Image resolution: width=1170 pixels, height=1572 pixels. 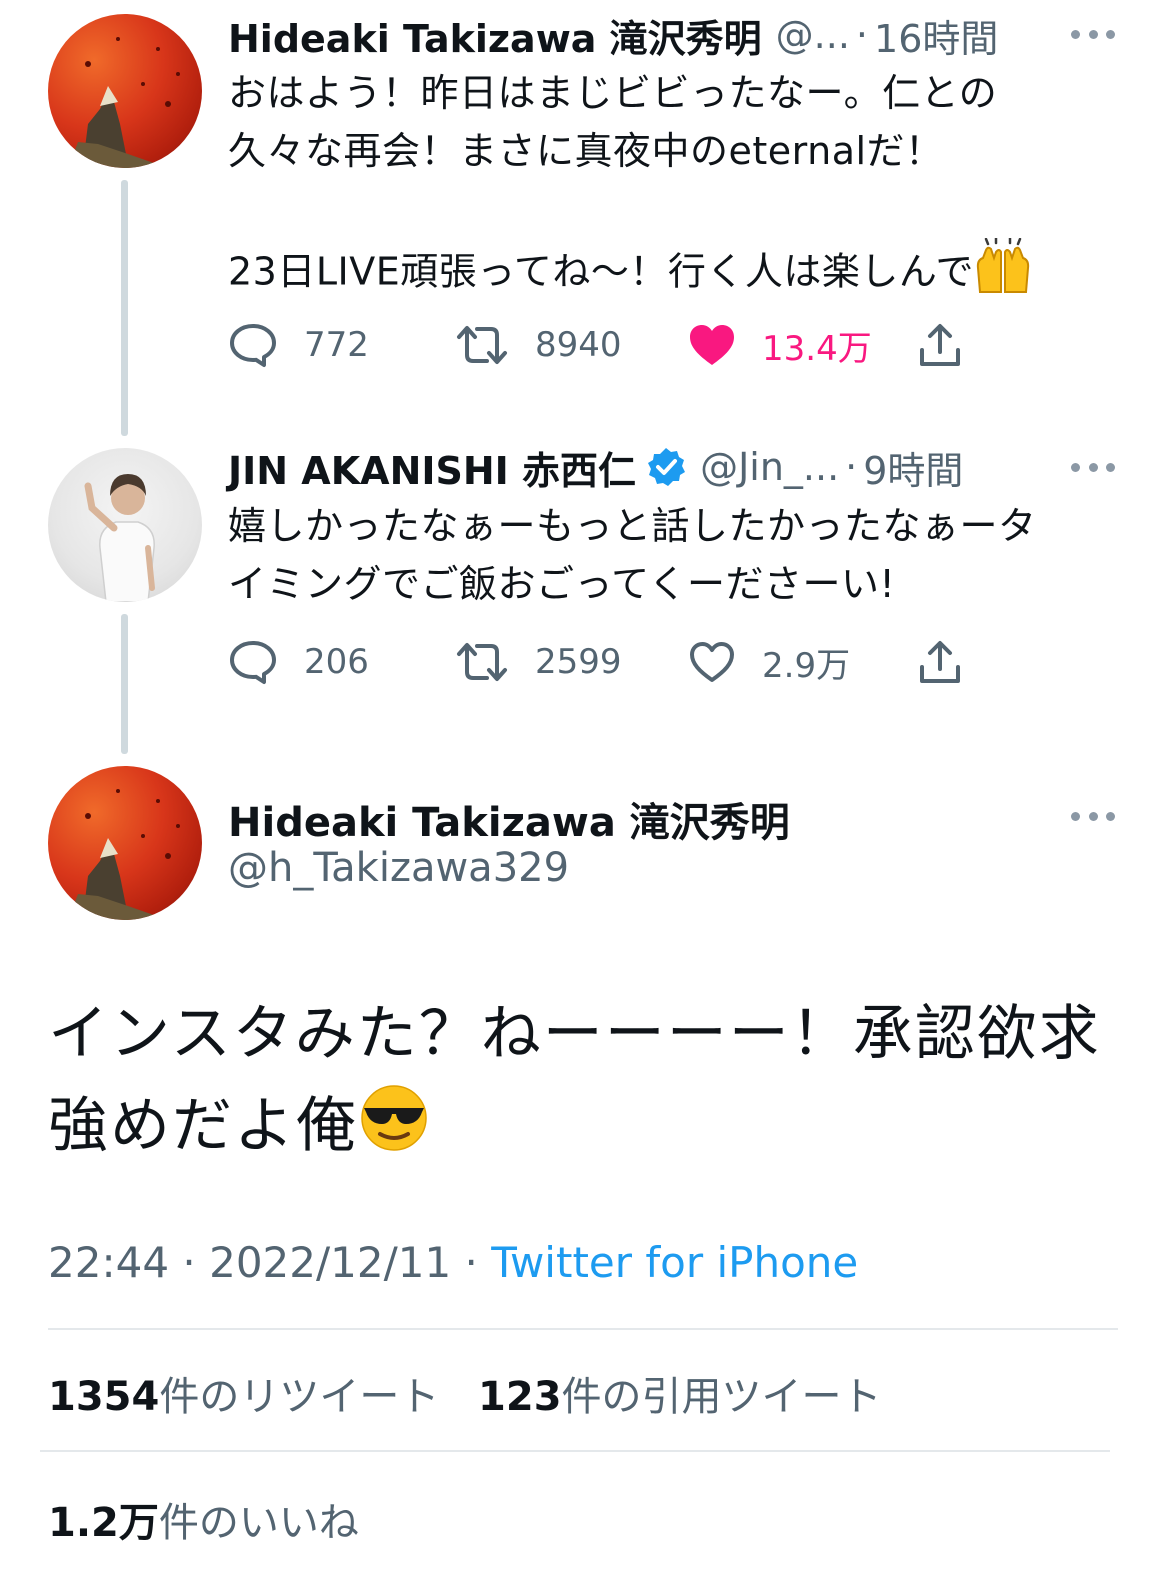 I want to click on tweet-time: 16時間, so click(x=936, y=35).